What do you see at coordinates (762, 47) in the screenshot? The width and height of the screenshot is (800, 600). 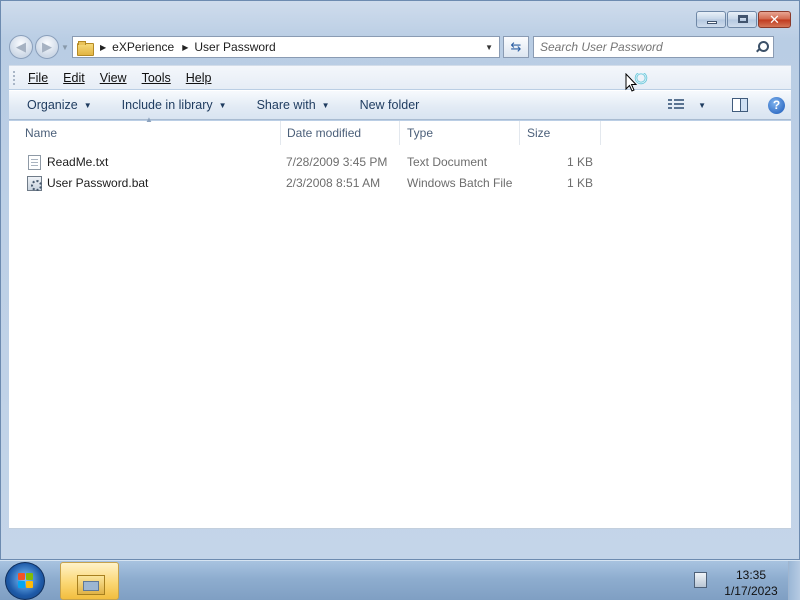 I see `search-icon` at bounding box center [762, 47].